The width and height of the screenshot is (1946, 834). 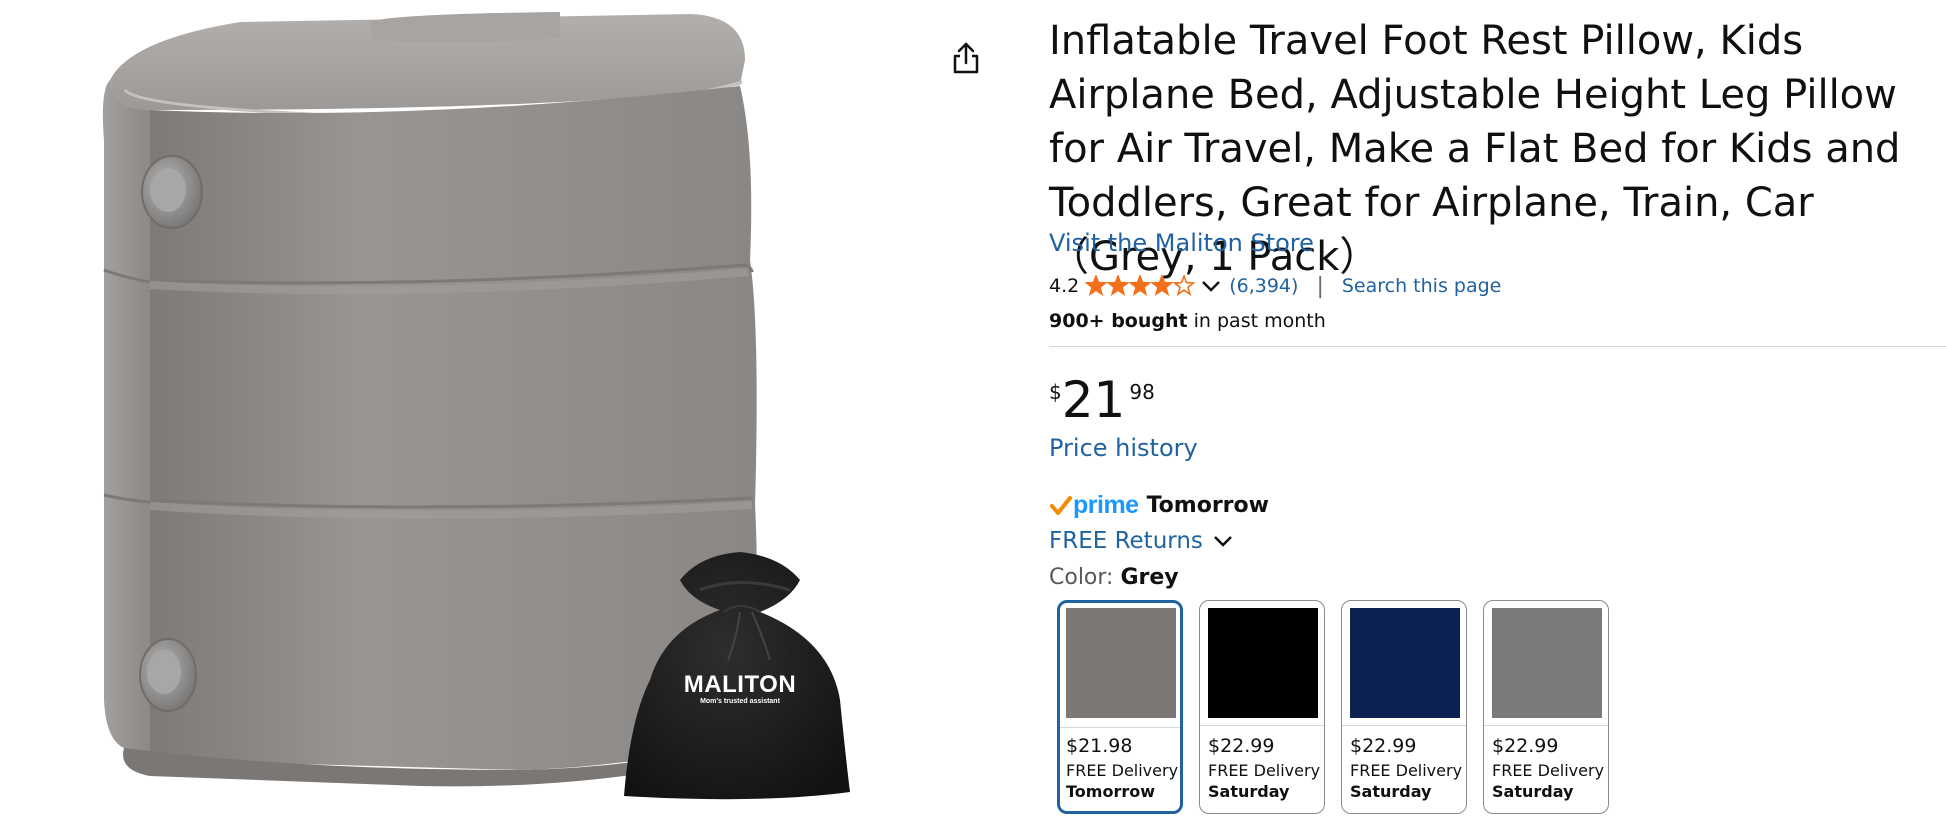 I want to click on price-fraction: 98, so click(x=1142, y=392).